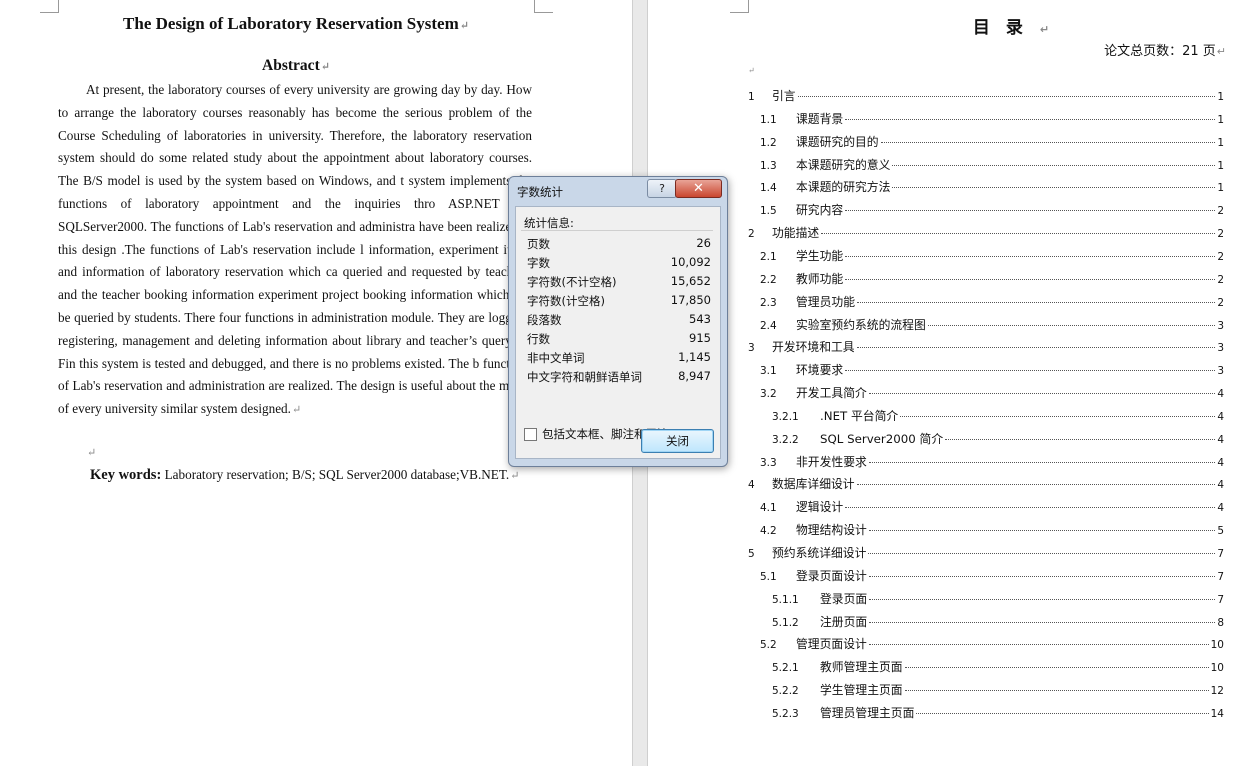 Image resolution: width=1234 pixels, height=766 pixels. What do you see at coordinates (698, 188) in the screenshot?
I see `close-x-button: ✕` at bounding box center [698, 188].